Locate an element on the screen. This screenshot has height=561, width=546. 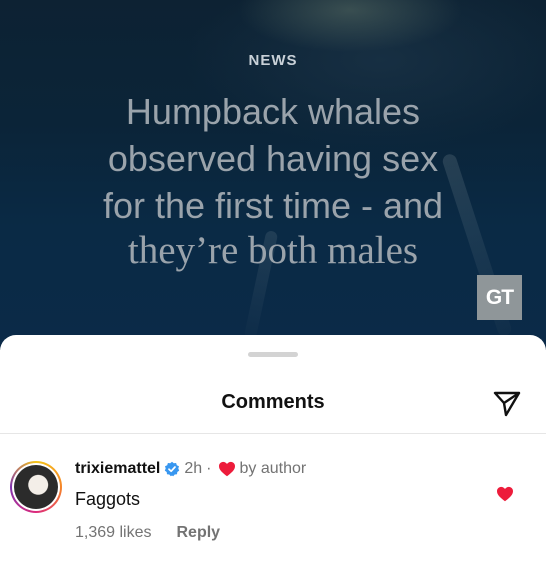
drag-handle is located at coordinates (273, 354).